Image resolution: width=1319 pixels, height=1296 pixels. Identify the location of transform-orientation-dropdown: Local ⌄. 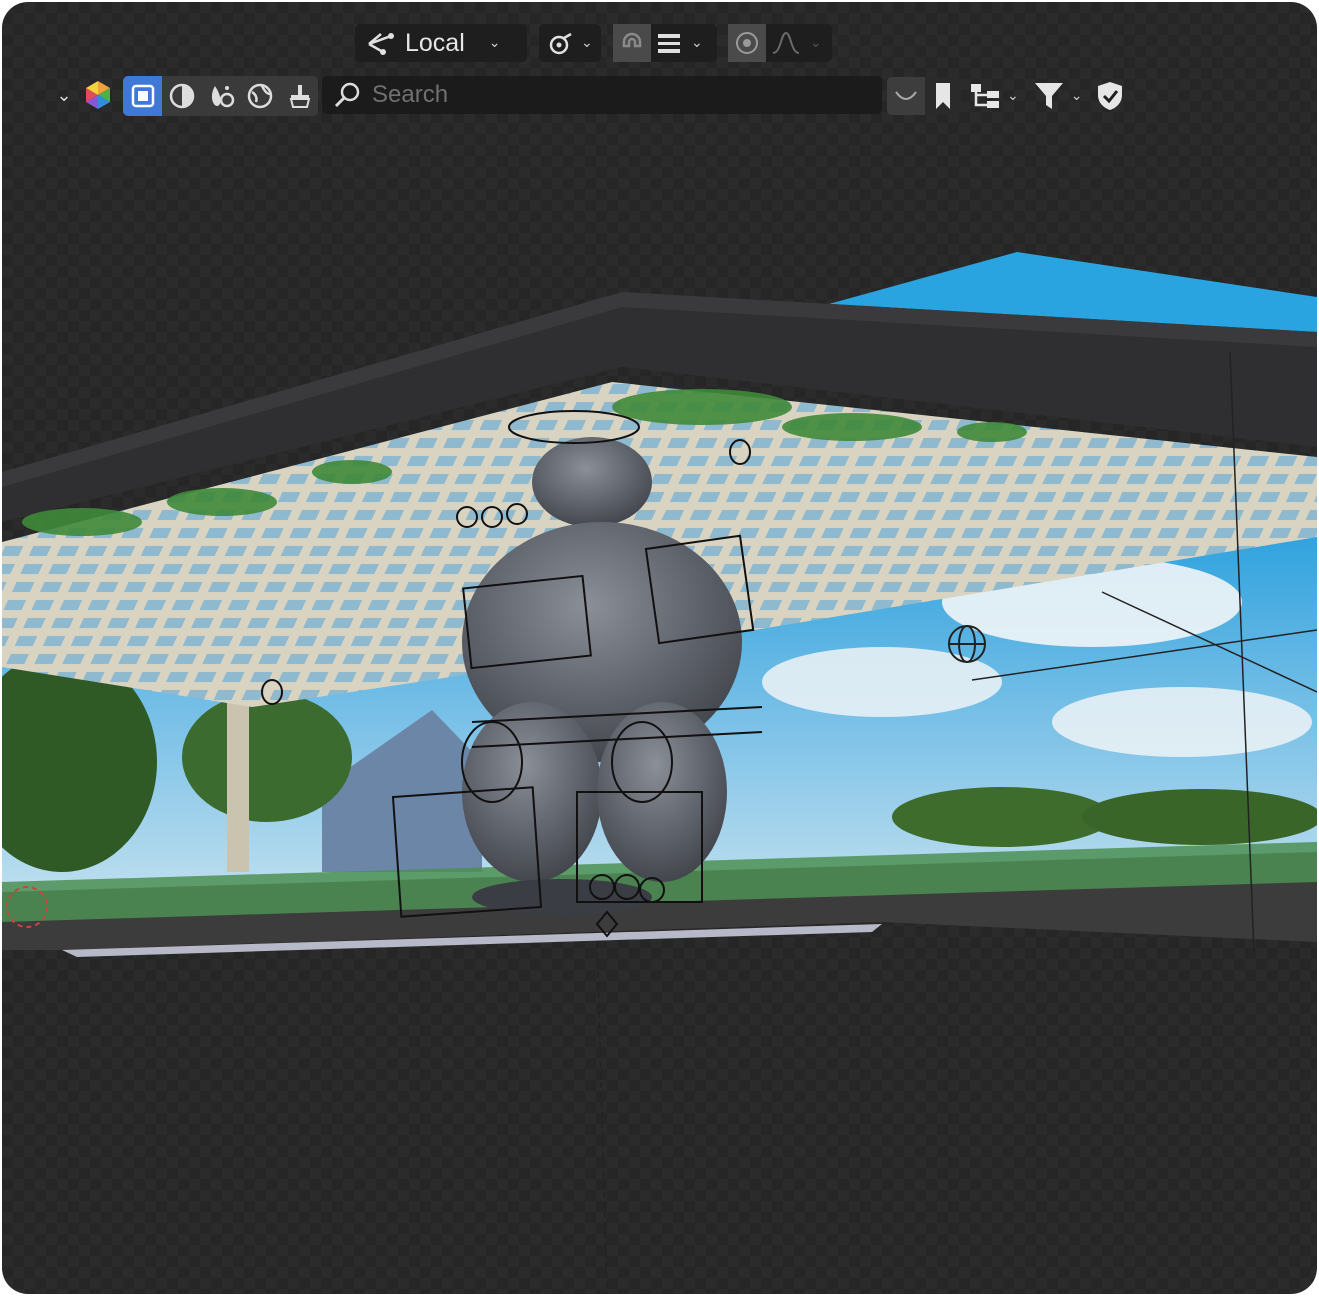
(441, 43).